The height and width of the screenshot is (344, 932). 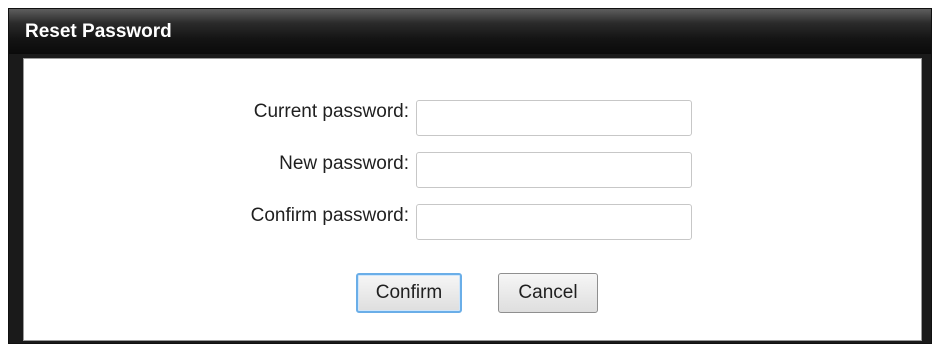 What do you see at coordinates (554, 222) in the screenshot?
I see `confirm-password-field` at bounding box center [554, 222].